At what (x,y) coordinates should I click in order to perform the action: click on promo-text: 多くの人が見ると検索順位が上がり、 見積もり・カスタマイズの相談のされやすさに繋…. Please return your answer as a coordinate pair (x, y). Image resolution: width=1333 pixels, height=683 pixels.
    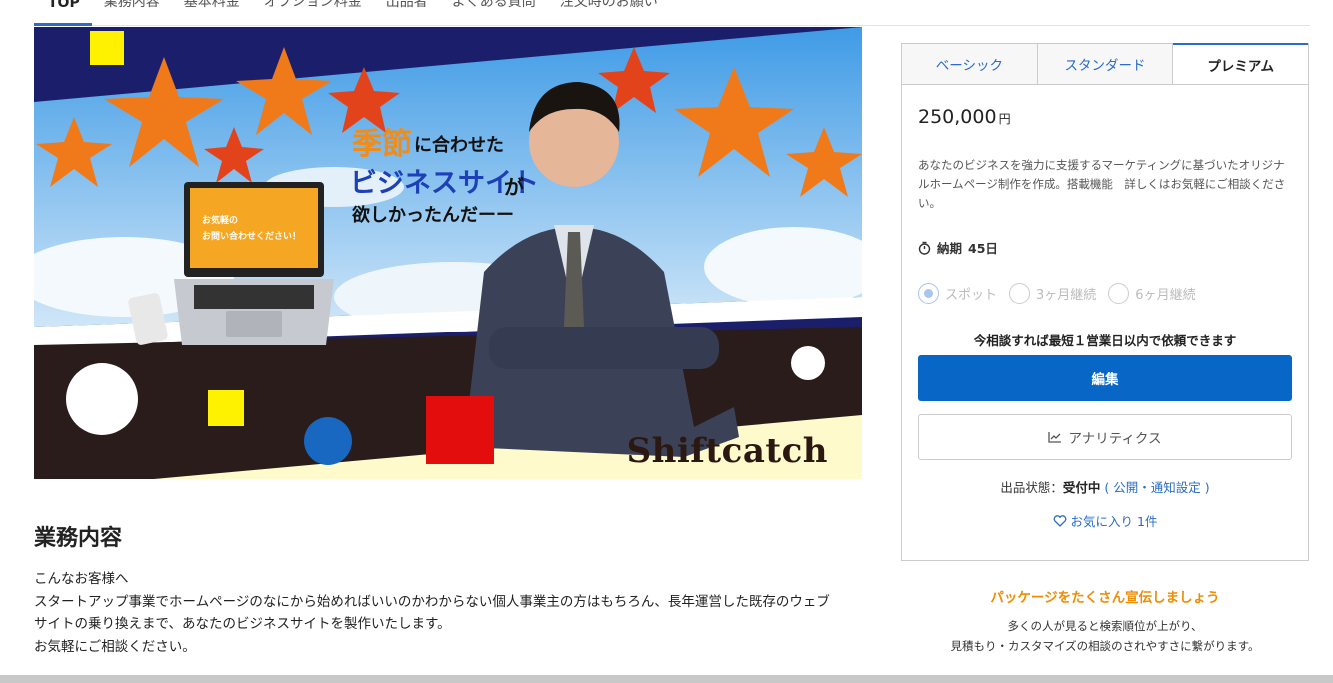
    Looking at the image, I should click on (1105, 636).